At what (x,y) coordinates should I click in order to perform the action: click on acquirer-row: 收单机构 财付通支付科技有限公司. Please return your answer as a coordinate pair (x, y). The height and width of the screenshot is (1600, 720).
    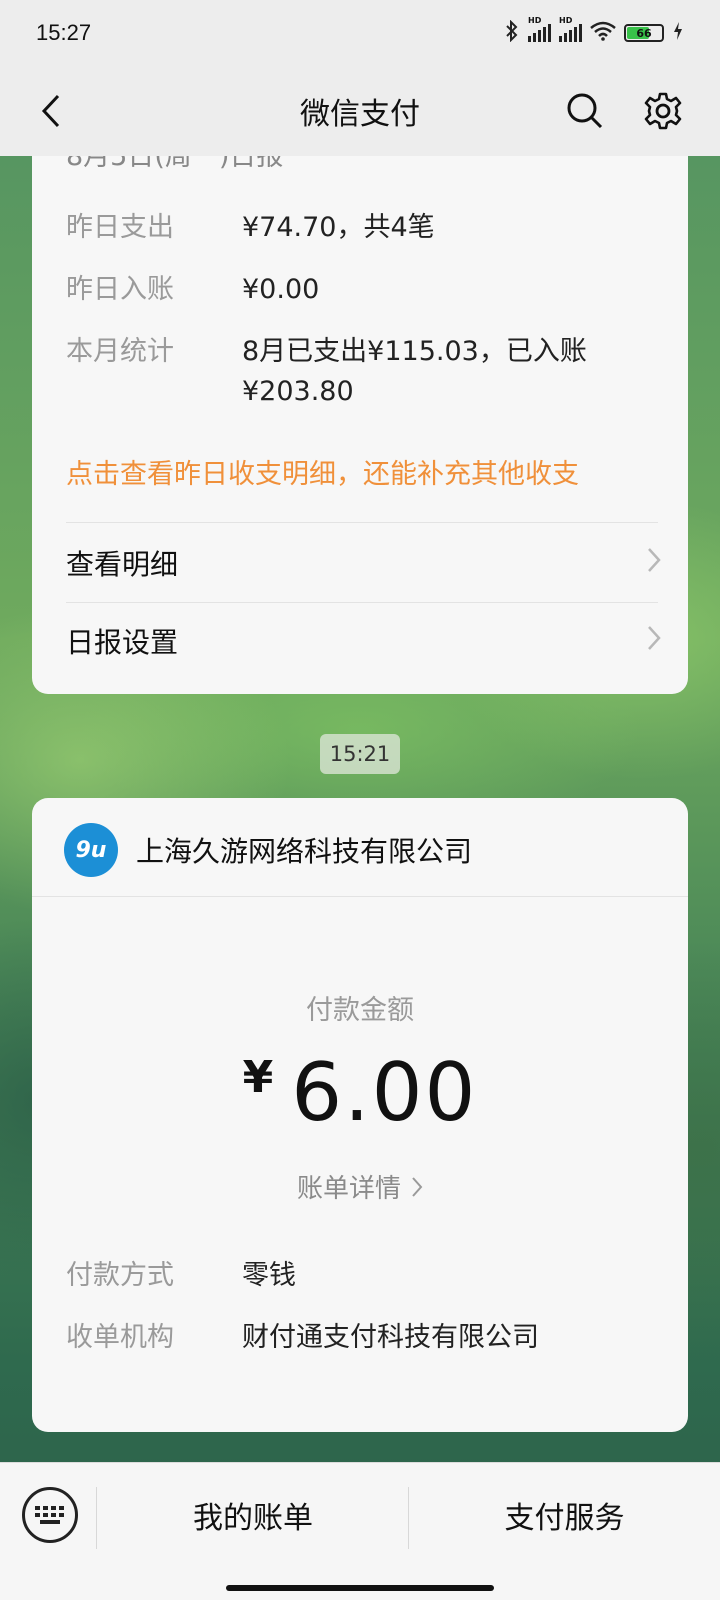
    Looking at the image, I should click on (364, 1338).